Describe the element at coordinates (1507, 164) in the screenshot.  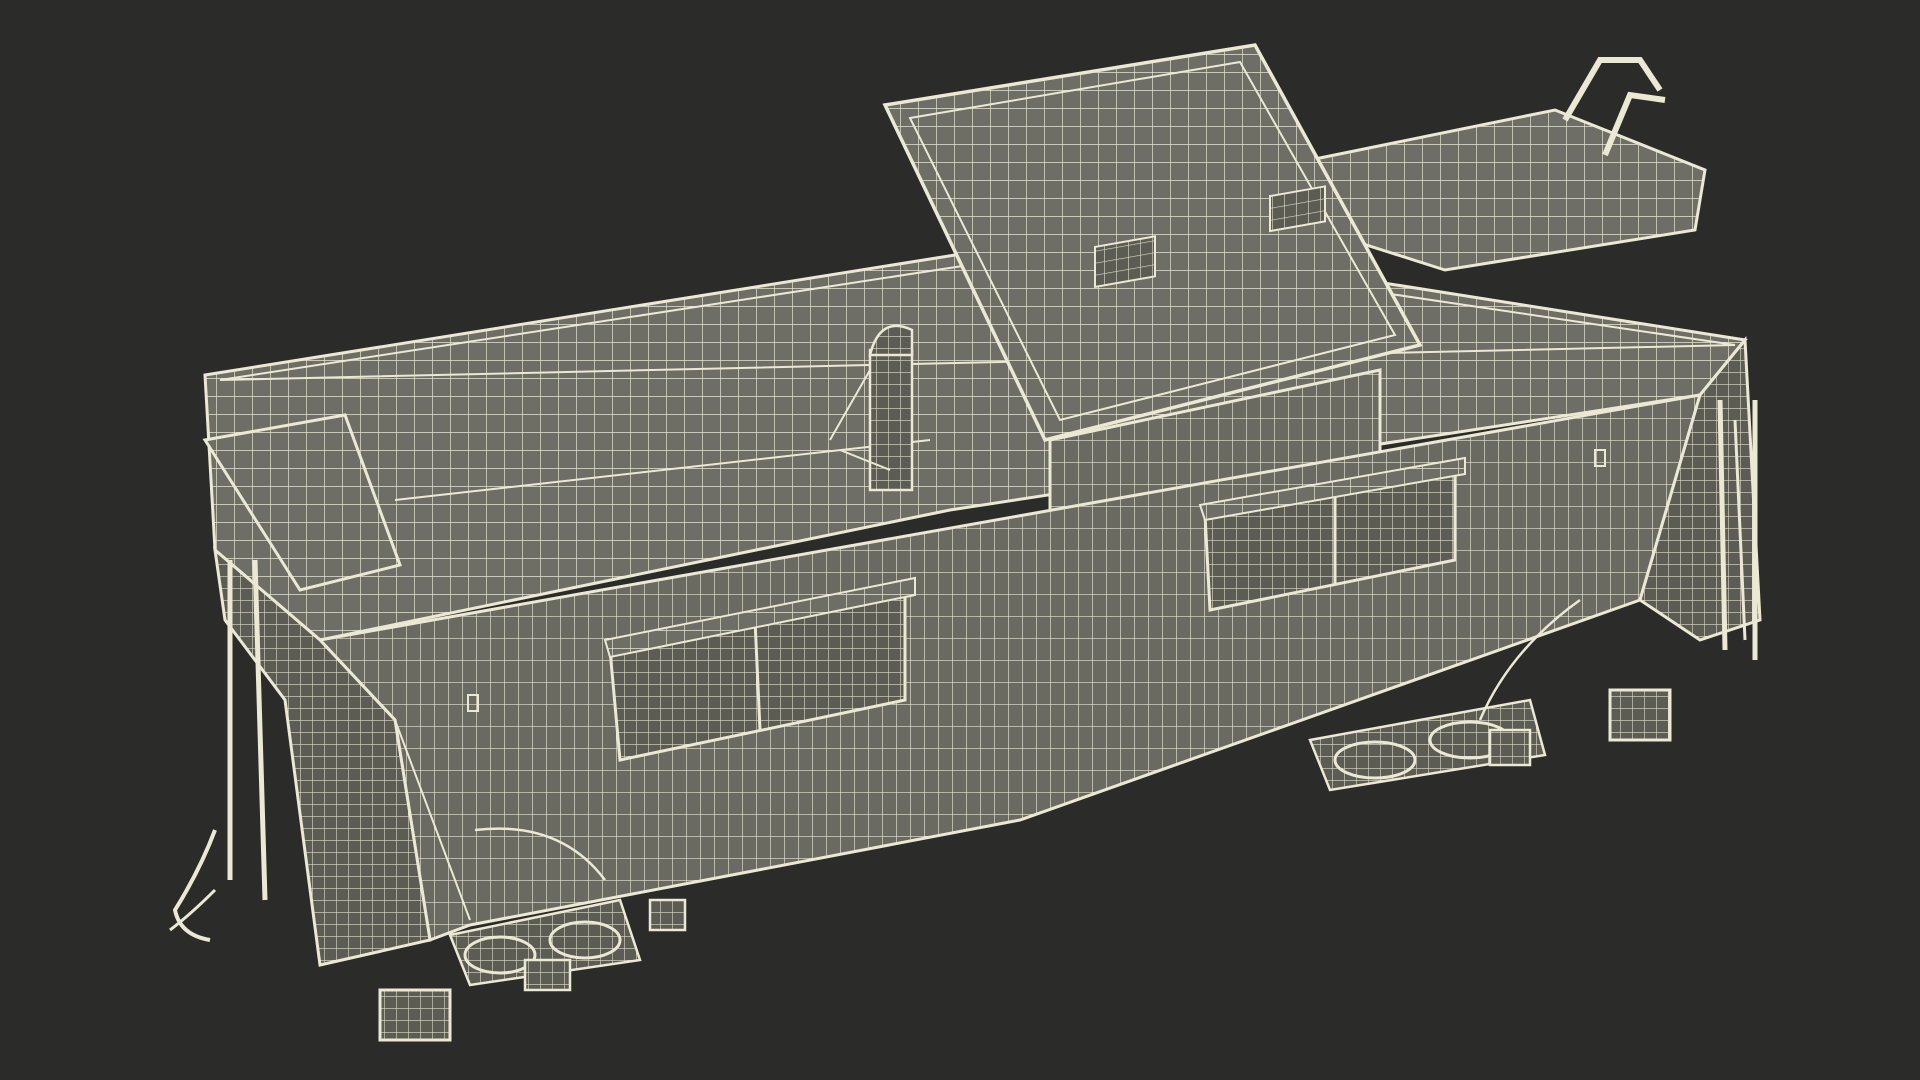
I see `front-roof-walkway` at that location.